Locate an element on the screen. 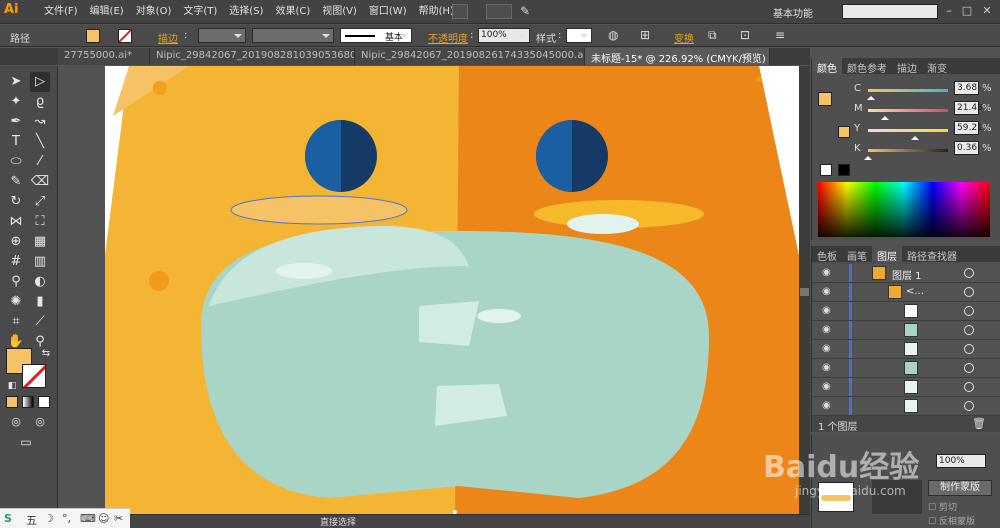 The height and width of the screenshot is (528, 1000). menu-file: 文件(F) is located at coordinates (61, 12).